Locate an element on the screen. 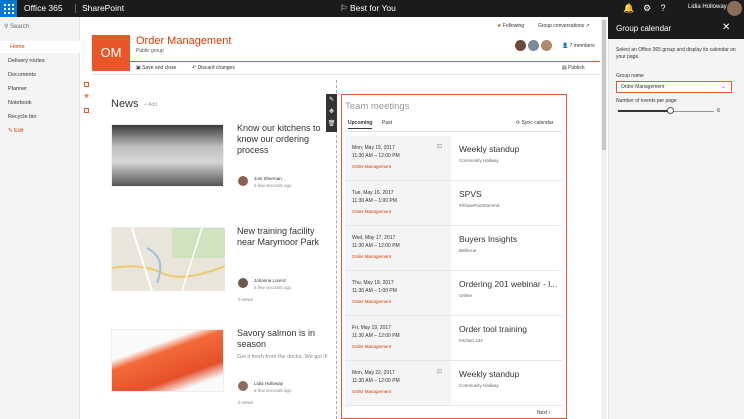  gear-icon: ⚙ is located at coordinates (647, 8).